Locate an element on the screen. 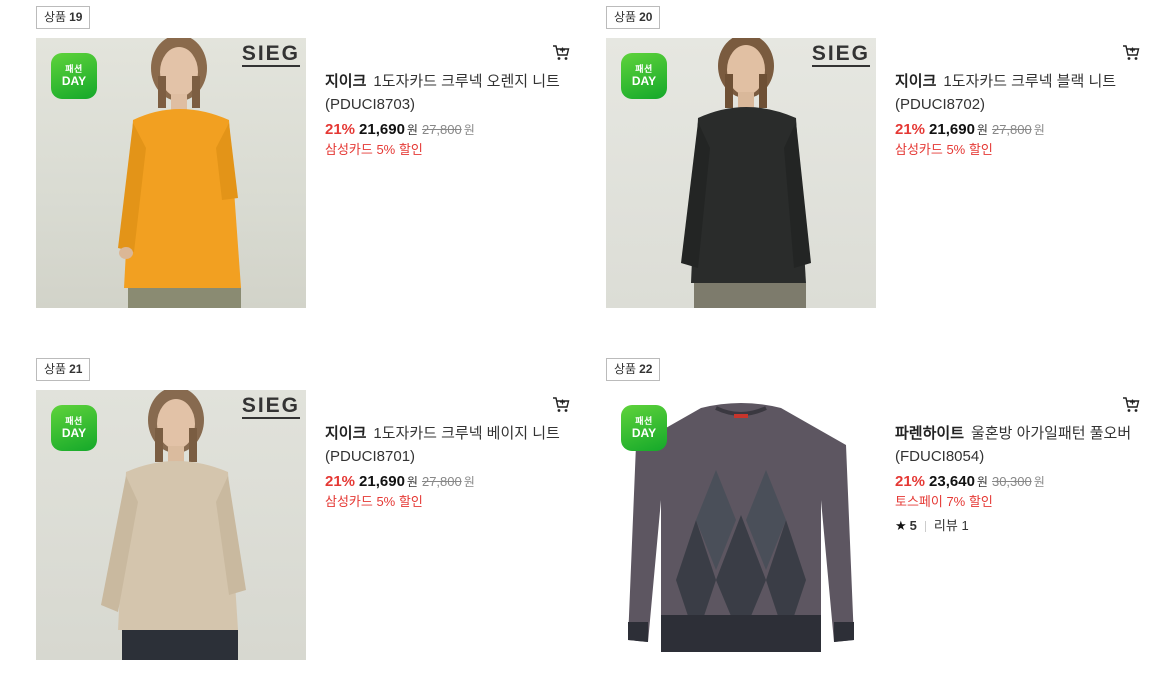  divider is located at coordinates (925, 527).